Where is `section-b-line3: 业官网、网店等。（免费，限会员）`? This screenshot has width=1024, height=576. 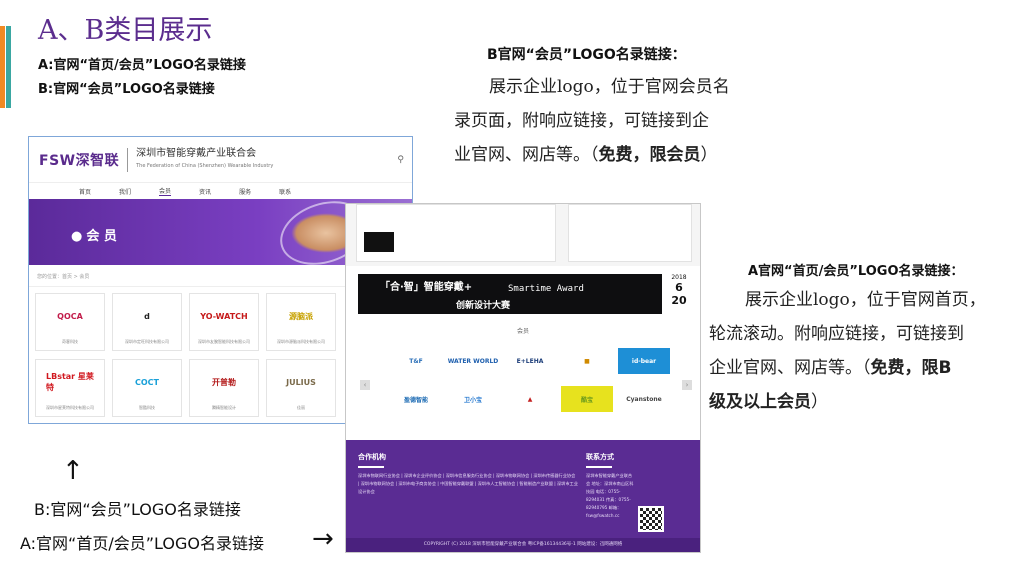
section-b-line3: 业官网、网店等。（免费，限会员） is located at coordinates (586, 155).